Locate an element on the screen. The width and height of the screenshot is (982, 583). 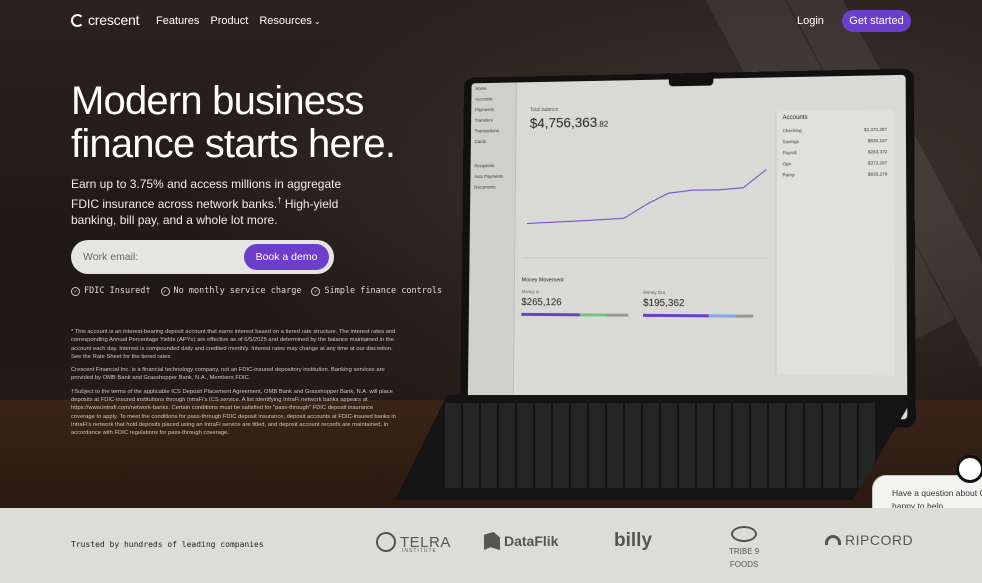
telra-globe-icon is located at coordinates (386, 542).